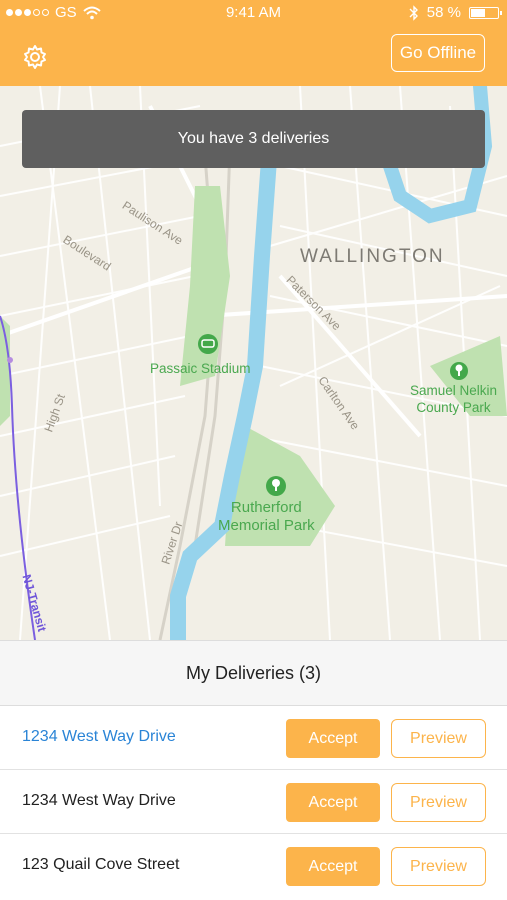  Describe the element at coordinates (253, 673) in the screenshot. I see `deliveries-title: My Deliveries (3)` at that location.